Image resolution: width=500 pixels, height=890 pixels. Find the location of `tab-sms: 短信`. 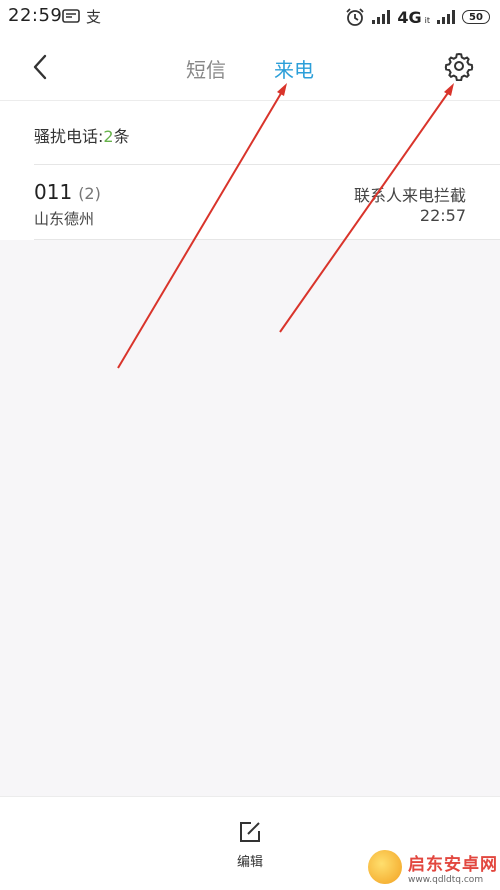

tab-sms: 短信 is located at coordinates (206, 68).